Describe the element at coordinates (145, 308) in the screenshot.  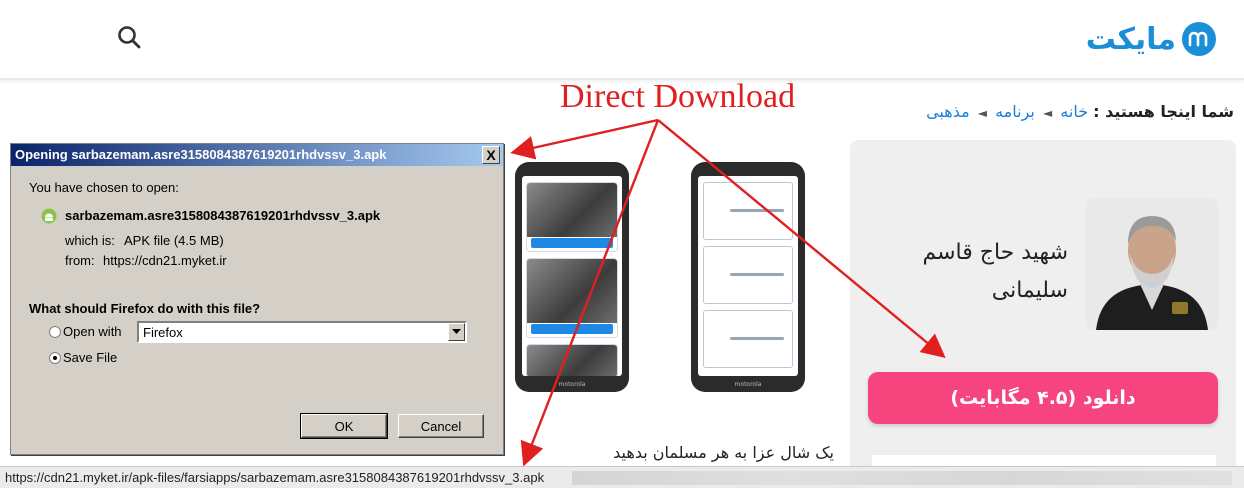
I see `dialog-question: What should Firefox do with this file?` at that location.